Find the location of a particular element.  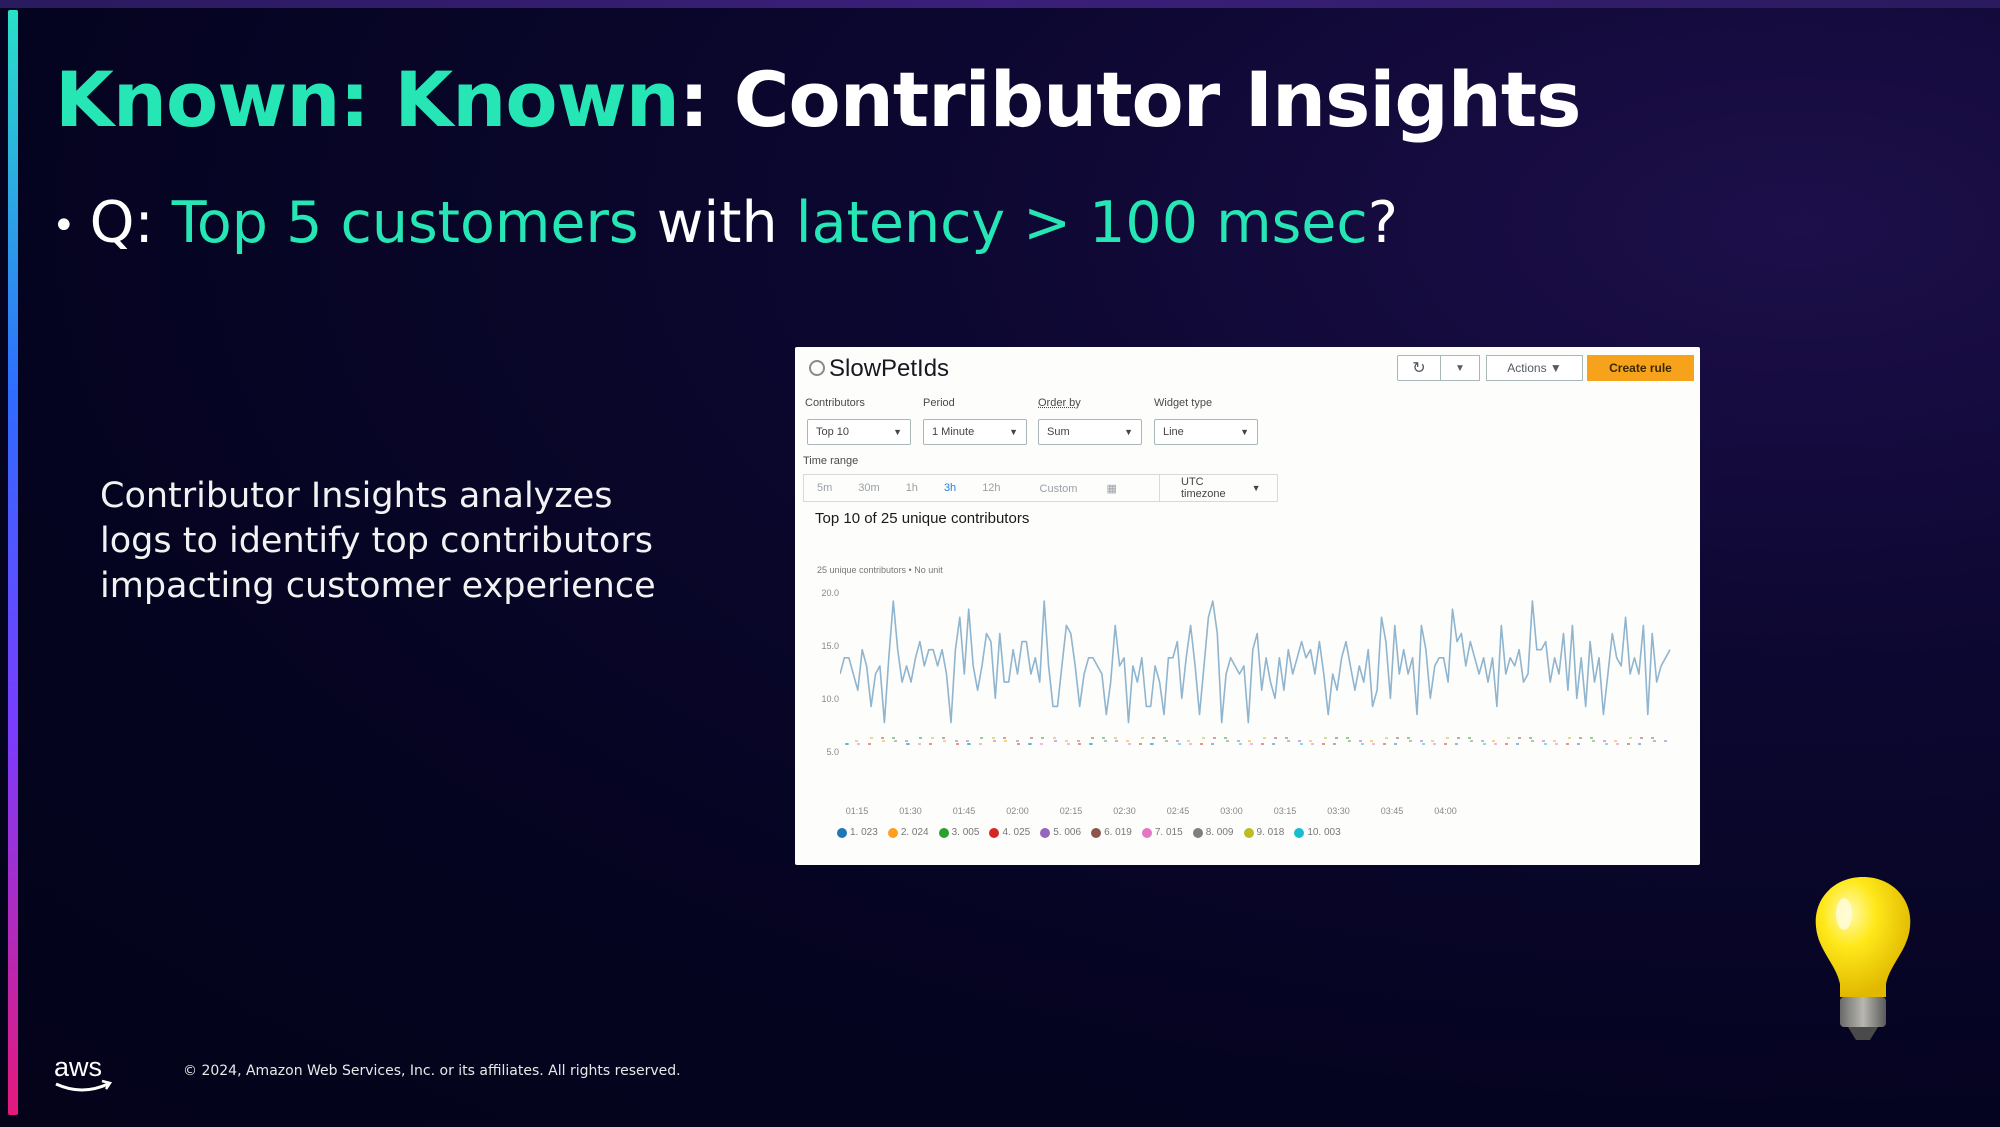

widget-title-text: SlowPetIds is located at coordinates (889, 368).